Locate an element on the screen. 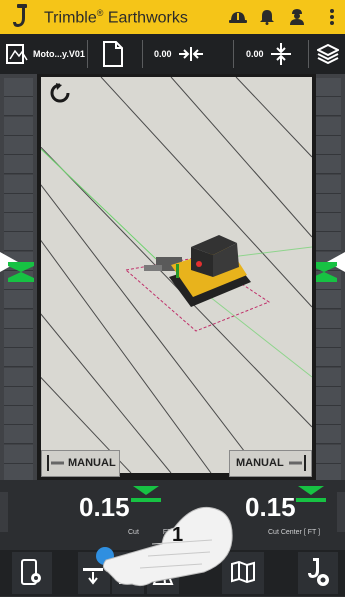 Image resolution: width=345 pixels, height=597 pixels. status-left-edge is located at coordinates (4, 512).